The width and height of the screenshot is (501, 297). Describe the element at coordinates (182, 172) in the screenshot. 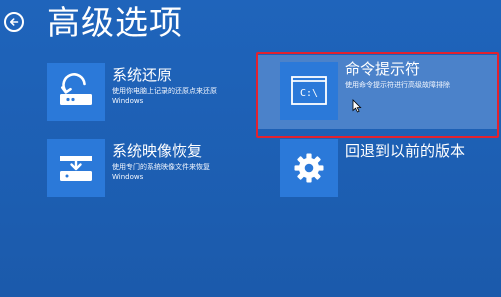

I see `option-description-system-image-recovery: 使用专门的系统映像文件来恢复 Windows` at that location.